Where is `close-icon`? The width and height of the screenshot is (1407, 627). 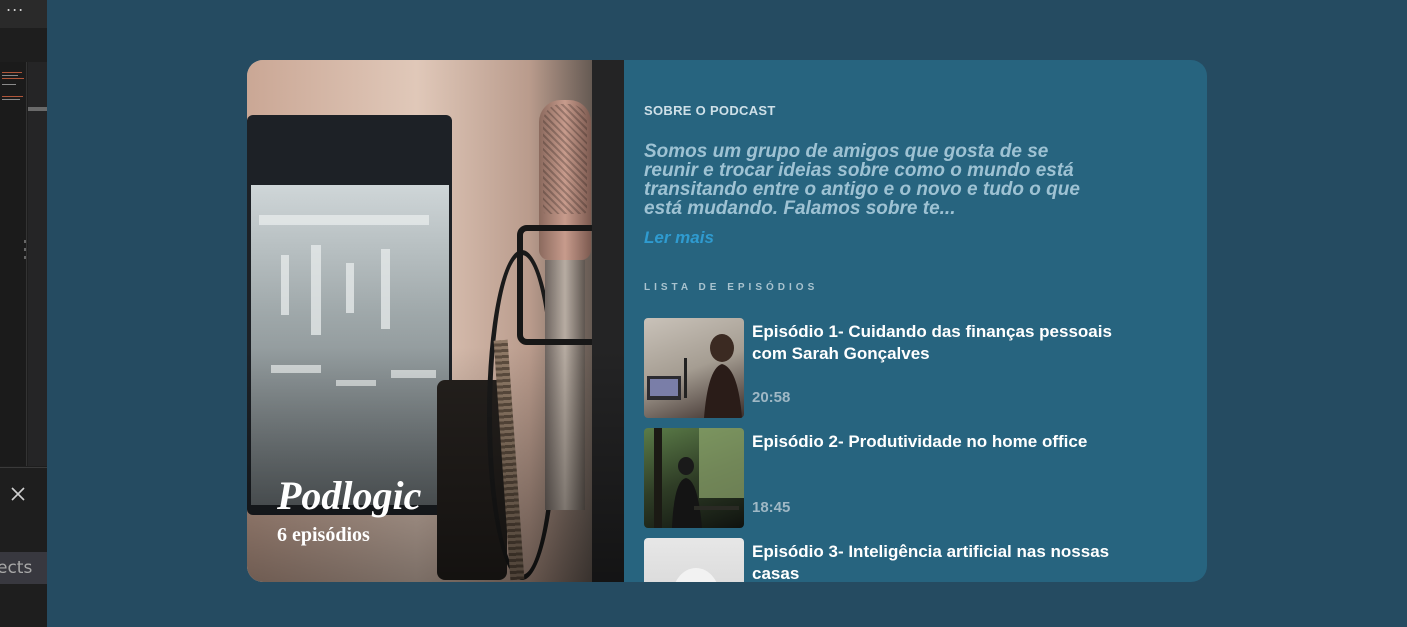
close-icon is located at coordinates (18, 494).